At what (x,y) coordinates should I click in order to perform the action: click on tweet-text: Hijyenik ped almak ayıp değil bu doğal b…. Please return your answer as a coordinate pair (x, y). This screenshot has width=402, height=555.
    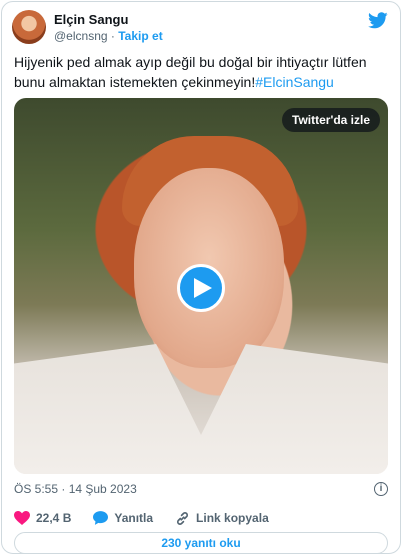
    Looking at the image, I should click on (204, 72).